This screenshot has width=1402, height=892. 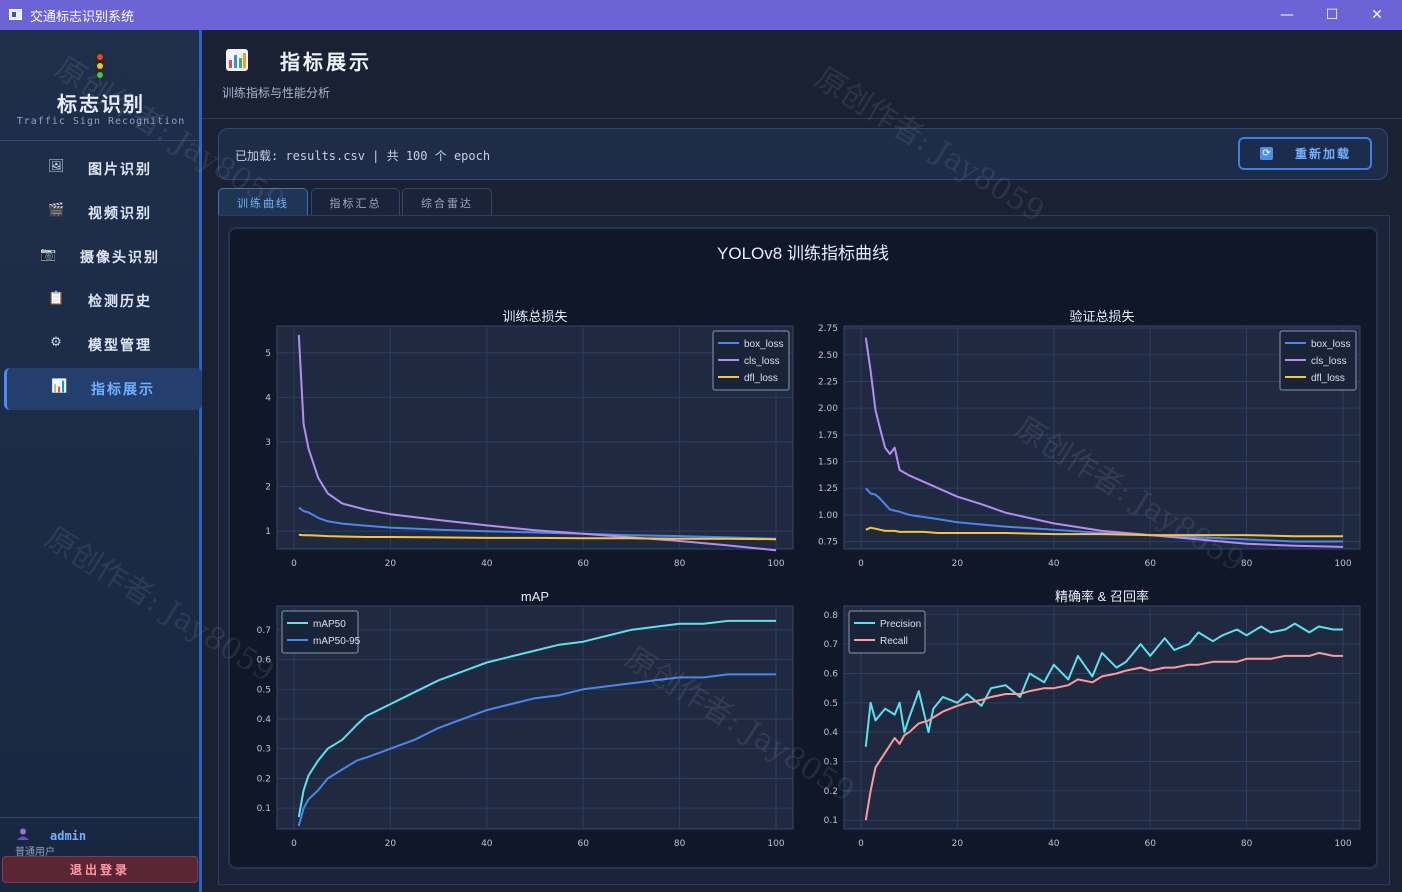 I want to click on y-tick-label: 5, so click(x=268, y=354).